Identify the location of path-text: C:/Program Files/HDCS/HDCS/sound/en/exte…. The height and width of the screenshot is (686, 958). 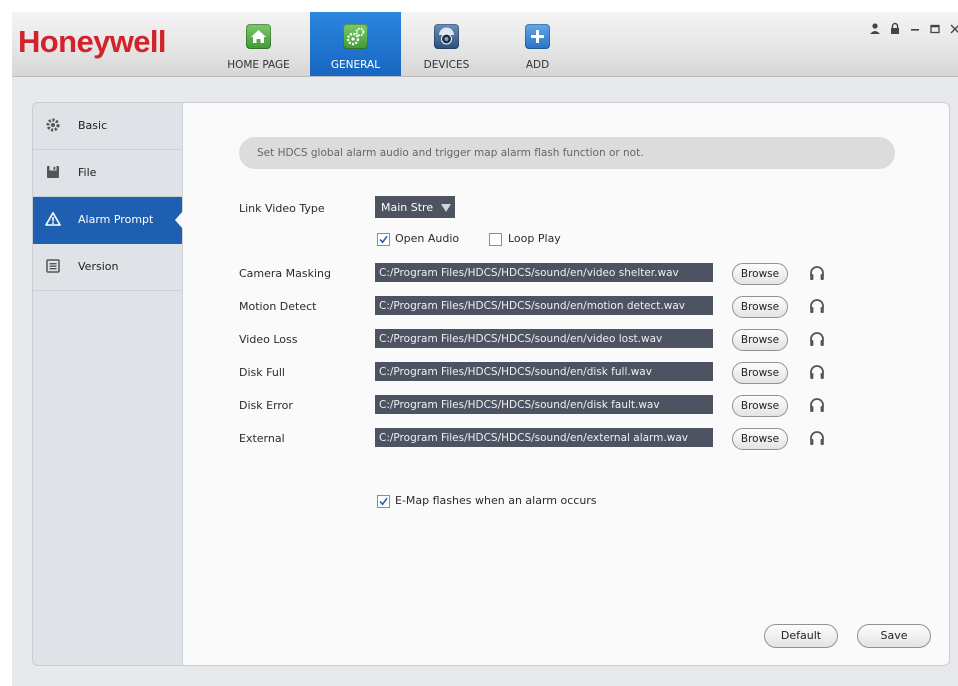
(533, 438).